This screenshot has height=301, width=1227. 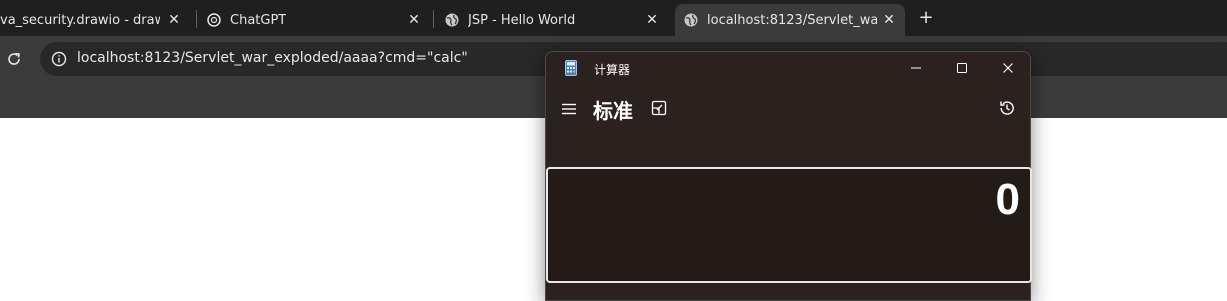 I want to click on tab-localhost: localhost:8123/Servlet_war_e ✕, so click(x=790, y=20).